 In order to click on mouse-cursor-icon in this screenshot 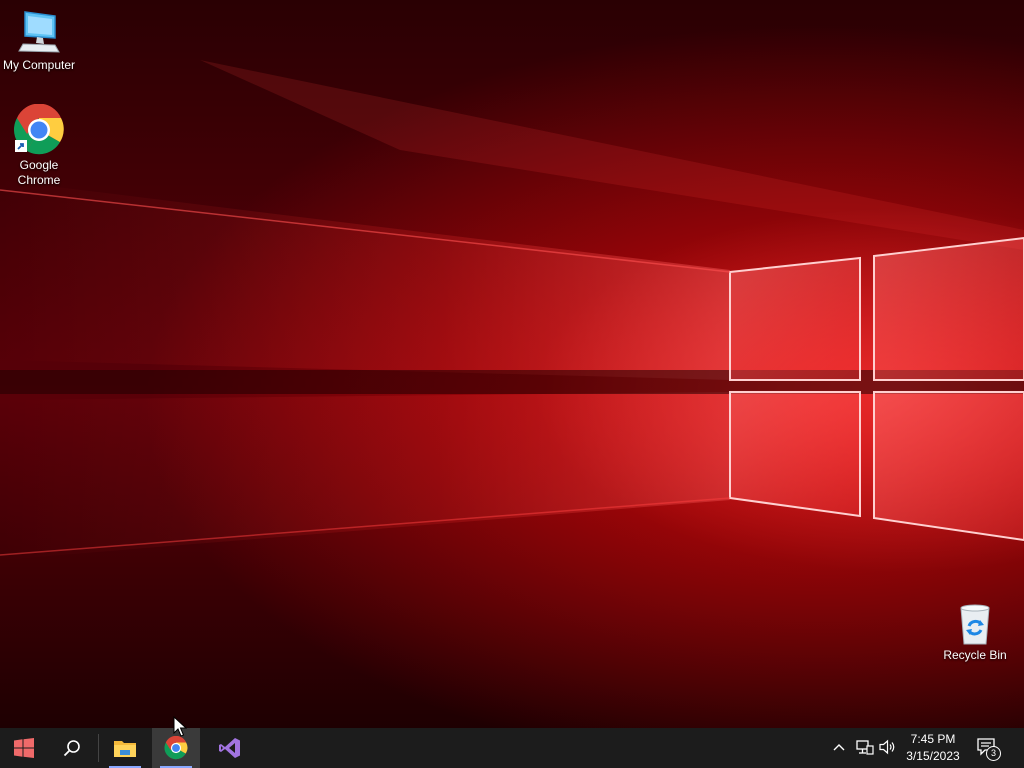, I will do `click(180, 726)`.